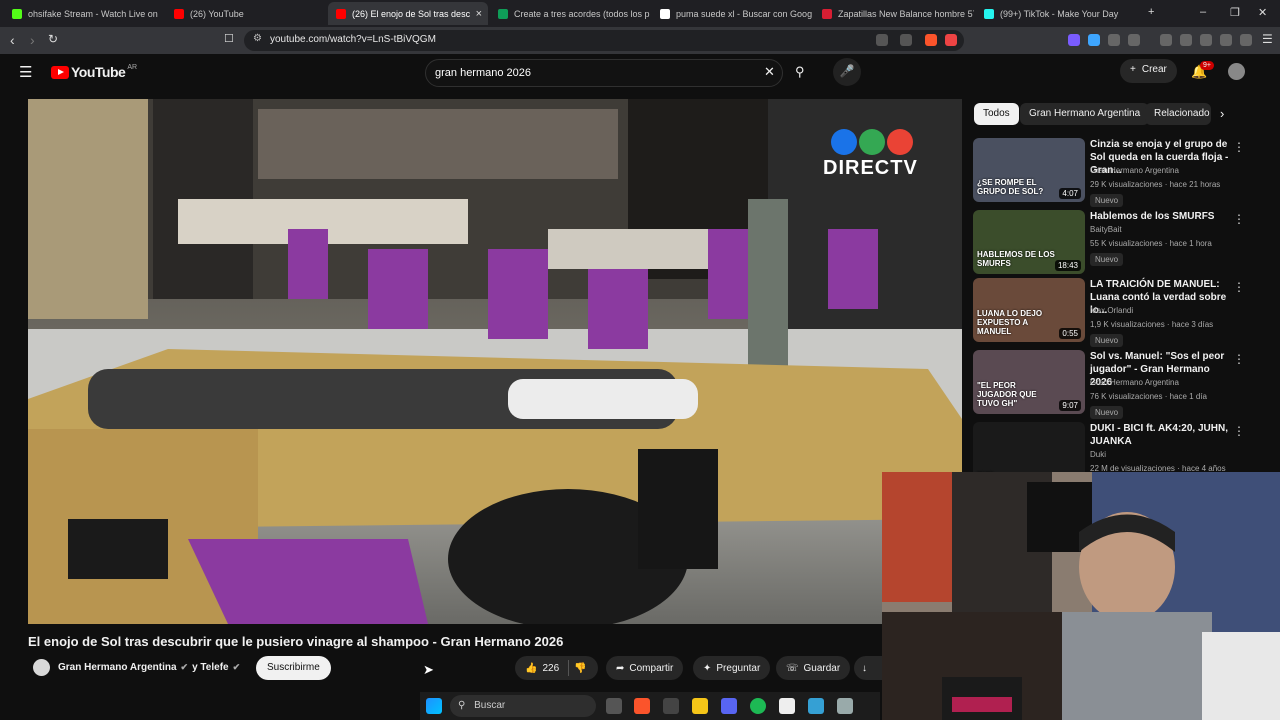 This screenshot has height=720, width=1280. Describe the element at coordinates (84, 13) in the screenshot. I see `browser-tab: ohsifake Stream - Watch Live on` at that location.